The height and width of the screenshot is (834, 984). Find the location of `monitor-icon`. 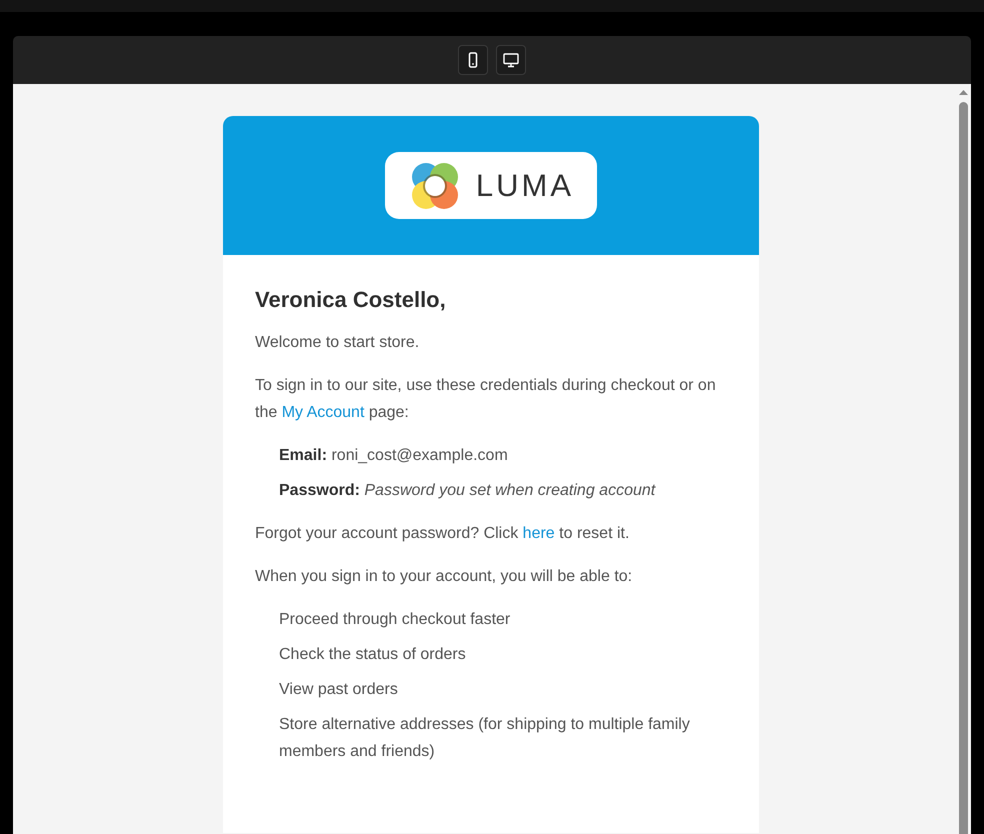

monitor-icon is located at coordinates (511, 60).